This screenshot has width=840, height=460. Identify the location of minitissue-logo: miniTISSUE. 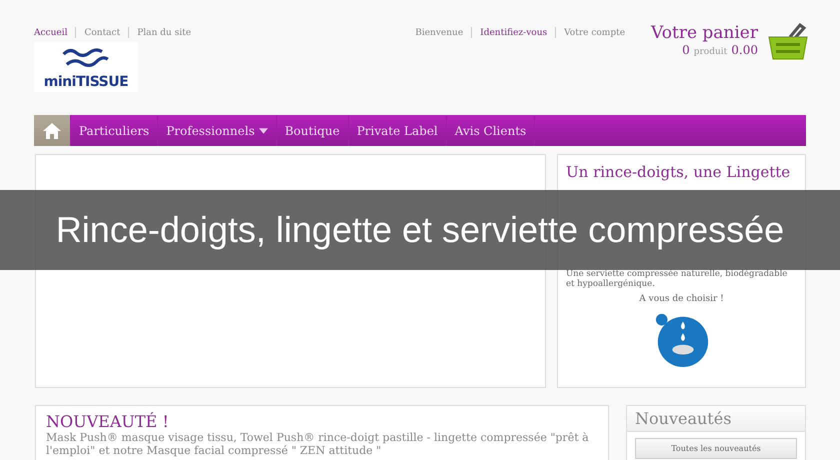
(86, 67).